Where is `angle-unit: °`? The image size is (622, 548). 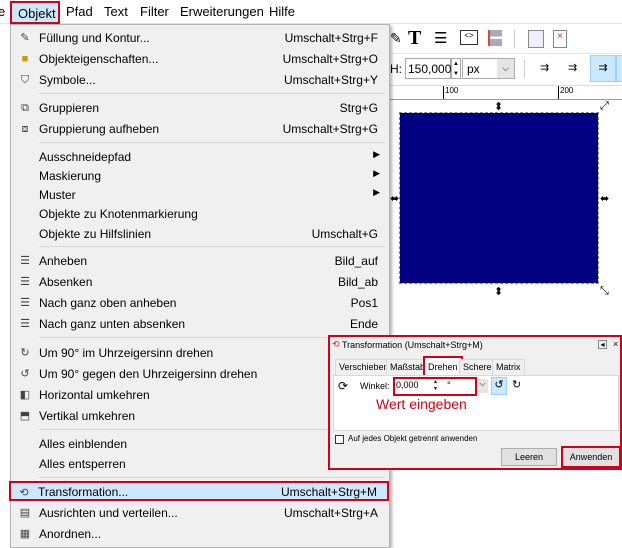
angle-unit: ° is located at coordinates (449, 385).